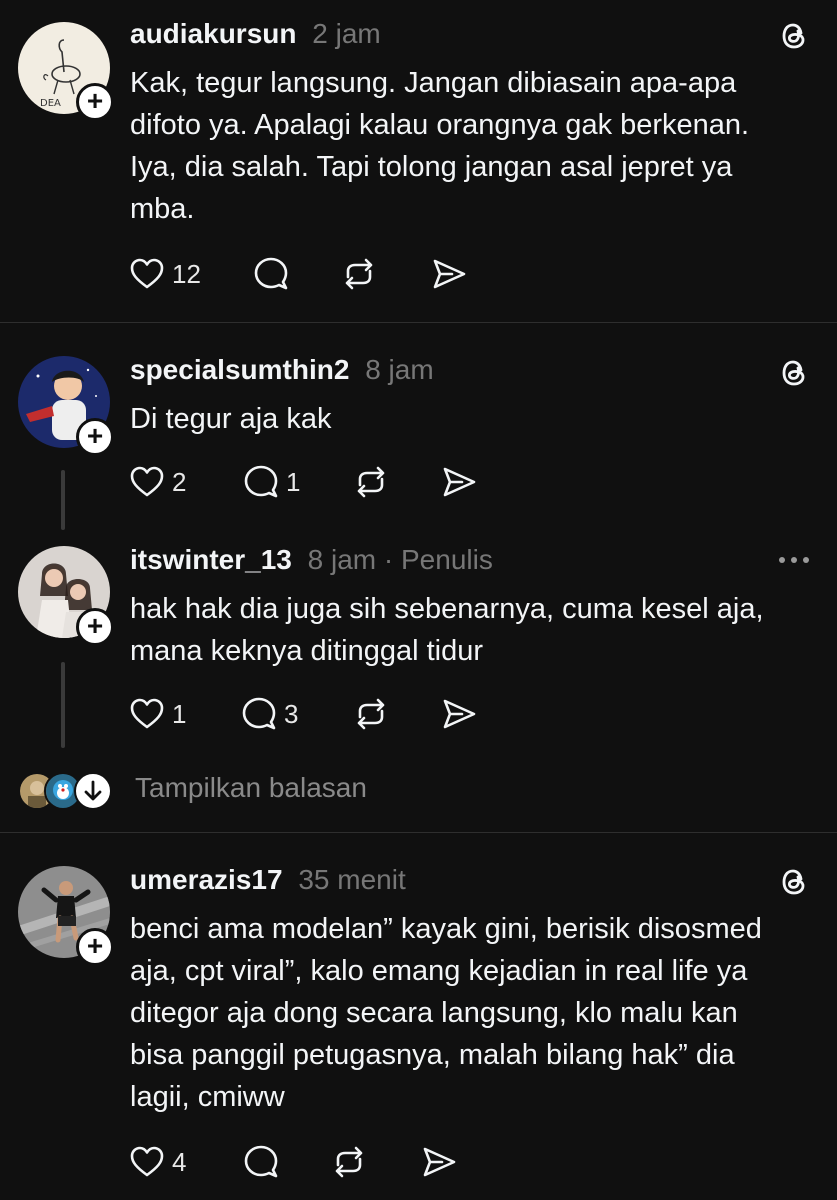  What do you see at coordinates (93, 791) in the screenshot?
I see `arrow-down-icon` at bounding box center [93, 791].